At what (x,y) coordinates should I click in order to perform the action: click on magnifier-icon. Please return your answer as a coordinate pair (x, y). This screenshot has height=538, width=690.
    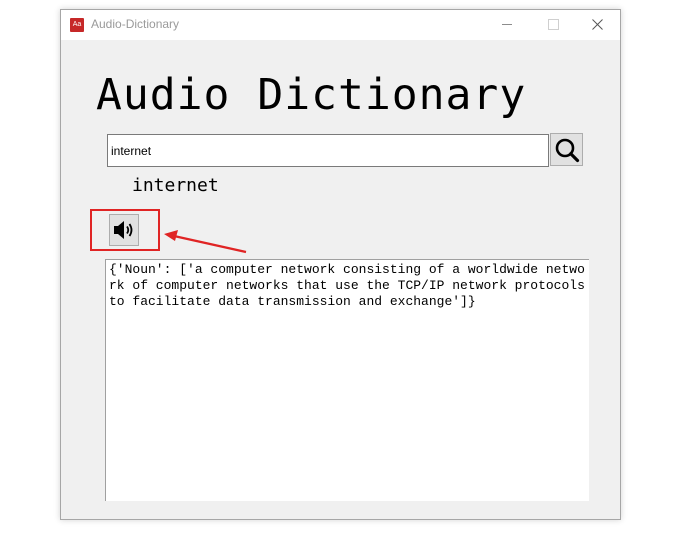
    Looking at the image, I should click on (567, 150).